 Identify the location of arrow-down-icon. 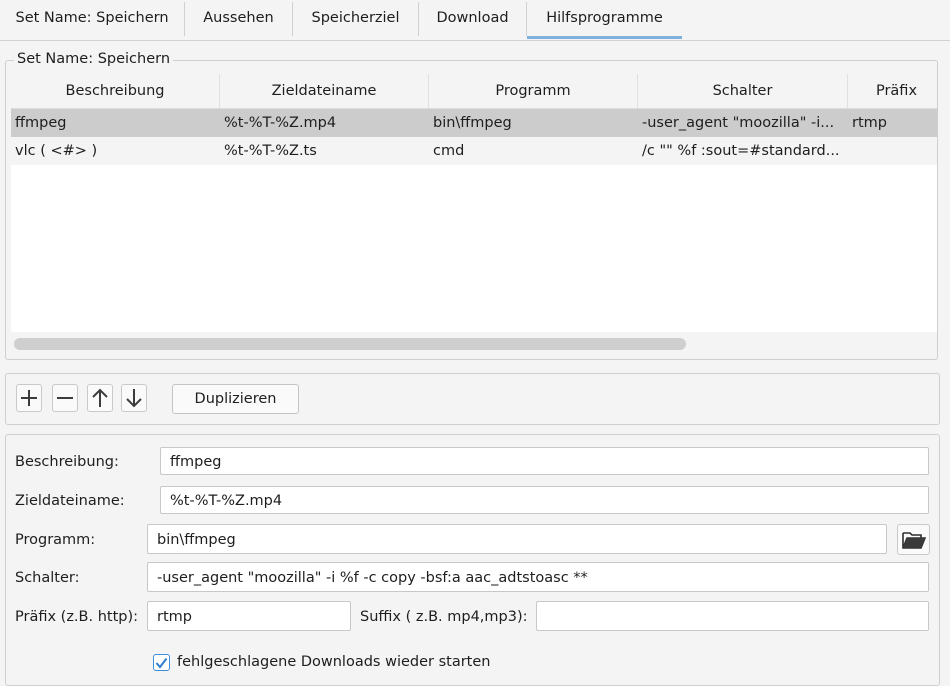
(134, 398).